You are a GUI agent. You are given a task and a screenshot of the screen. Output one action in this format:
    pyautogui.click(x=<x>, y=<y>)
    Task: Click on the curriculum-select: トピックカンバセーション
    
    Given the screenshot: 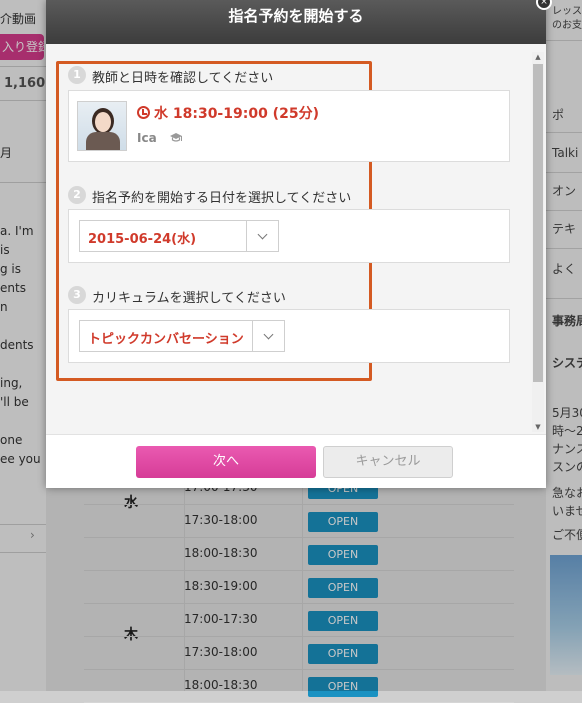 What is the action you would take?
    pyautogui.click(x=182, y=336)
    